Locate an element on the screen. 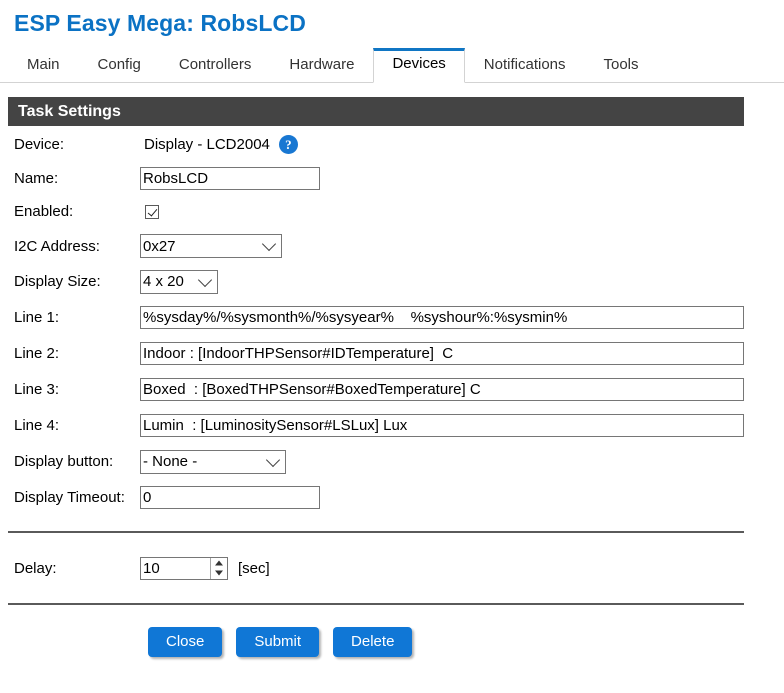 The image size is (784, 693). form-buttons: Close Submit Delete is located at coordinates (392, 642).